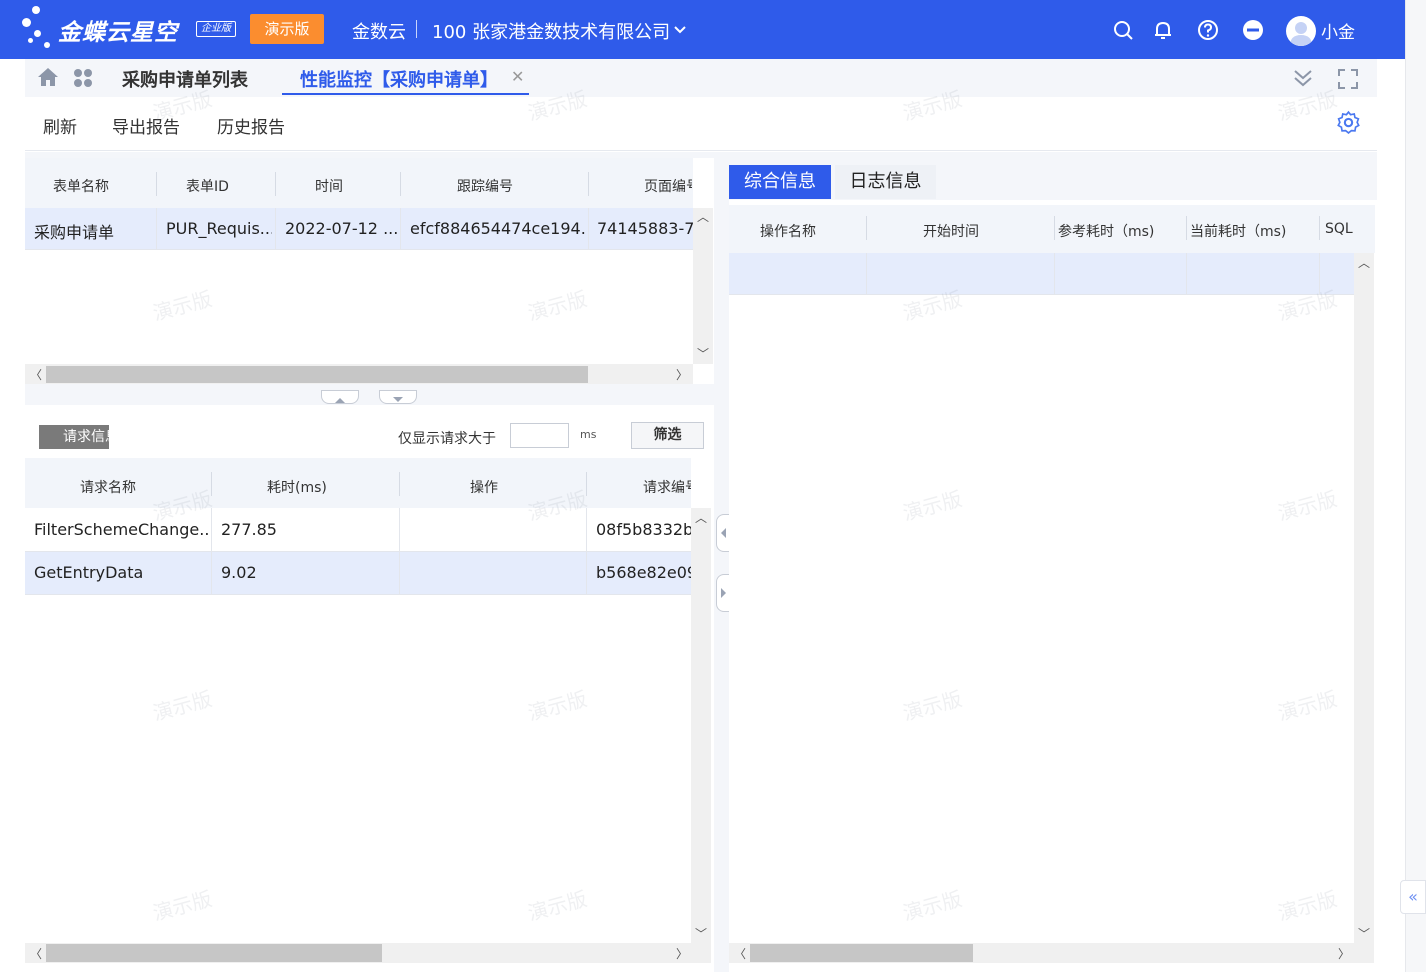  Describe the element at coordinates (340, 397) in the screenshot. I see `collapse-up-button` at that location.